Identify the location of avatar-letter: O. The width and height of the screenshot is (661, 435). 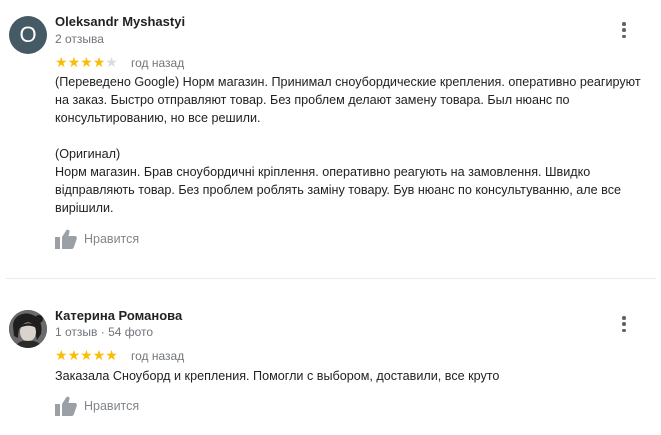
(28, 34).